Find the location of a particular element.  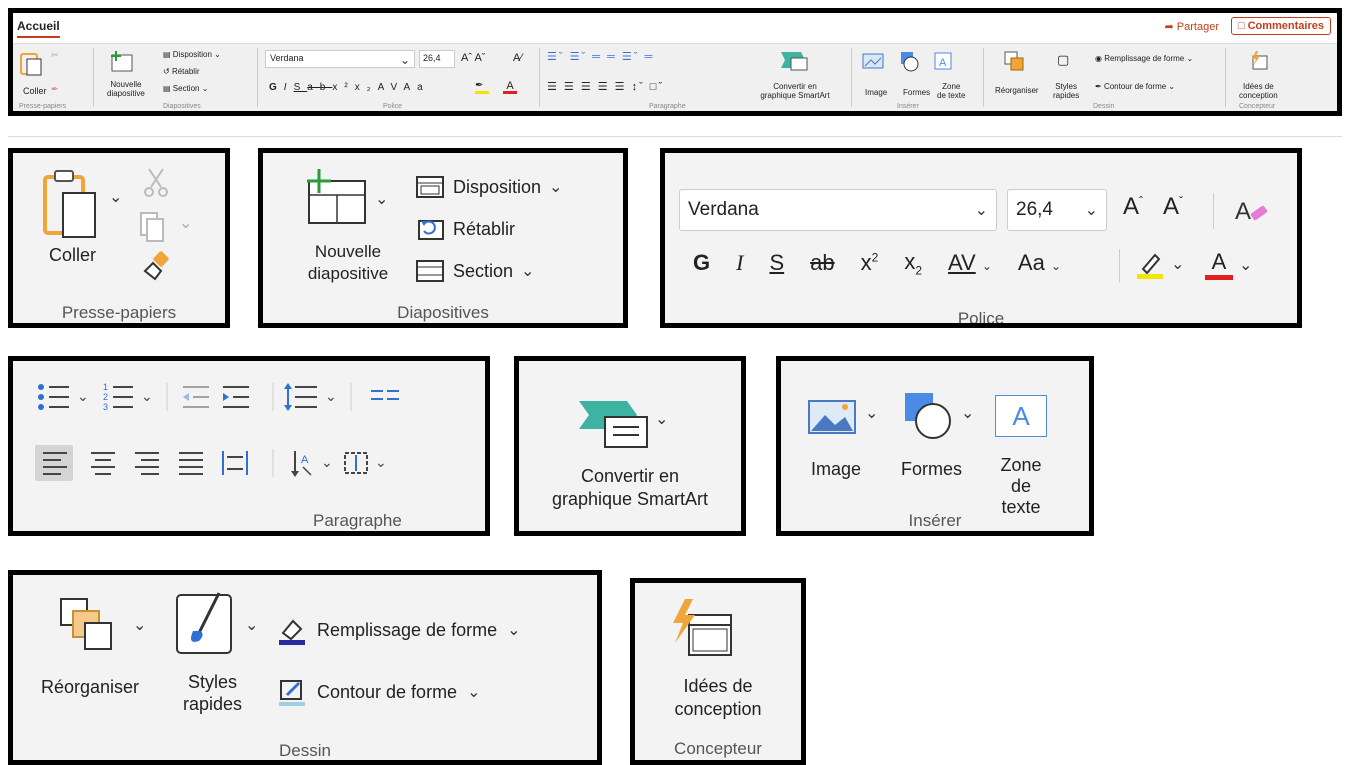

italic-mini: I is located at coordinates (289, 87).